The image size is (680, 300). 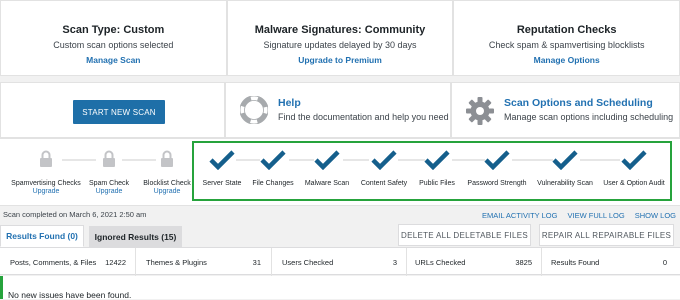 What do you see at coordinates (464, 235) in the screenshot?
I see `delete-all-deletable-button: DELETE ALL DELETABLE FILES` at bounding box center [464, 235].